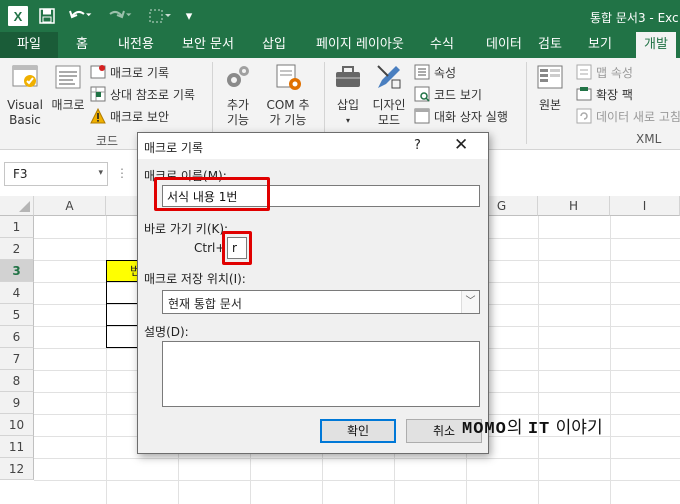 This screenshot has height=504, width=680. Describe the element at coordinates (186, 229) in the screenshot. I see `shortcut-key-label: 바로 가기 키(K):` at that location.